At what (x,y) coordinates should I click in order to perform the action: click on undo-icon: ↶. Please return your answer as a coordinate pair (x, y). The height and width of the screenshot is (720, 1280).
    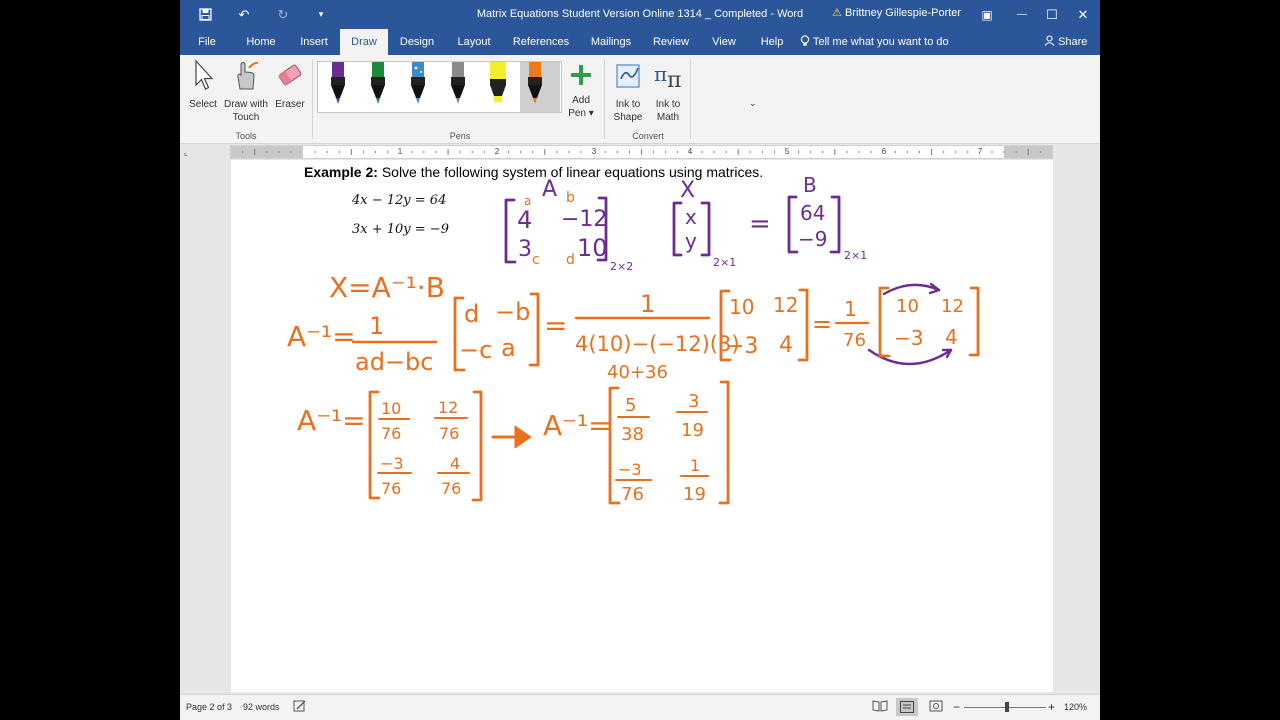
    Looking at the image, I should click on (244, 14).